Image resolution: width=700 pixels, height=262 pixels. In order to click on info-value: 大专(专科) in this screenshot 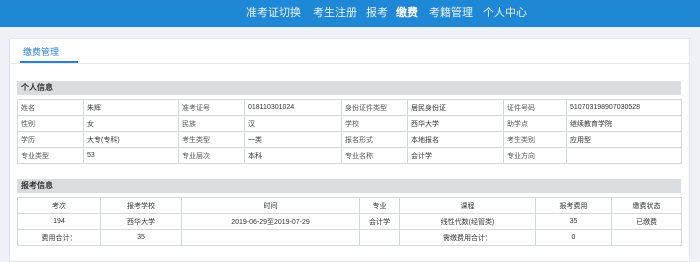, I will do `click(131, 139)`.